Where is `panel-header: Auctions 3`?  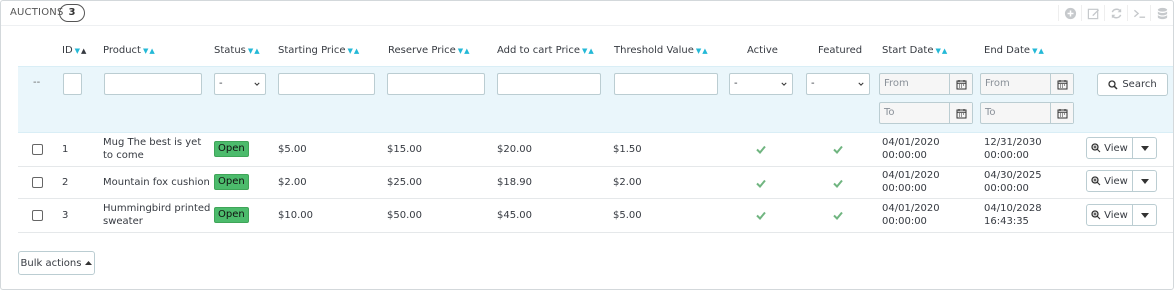 panel-header: Auctions 3 is located at coordinates (587, 13).